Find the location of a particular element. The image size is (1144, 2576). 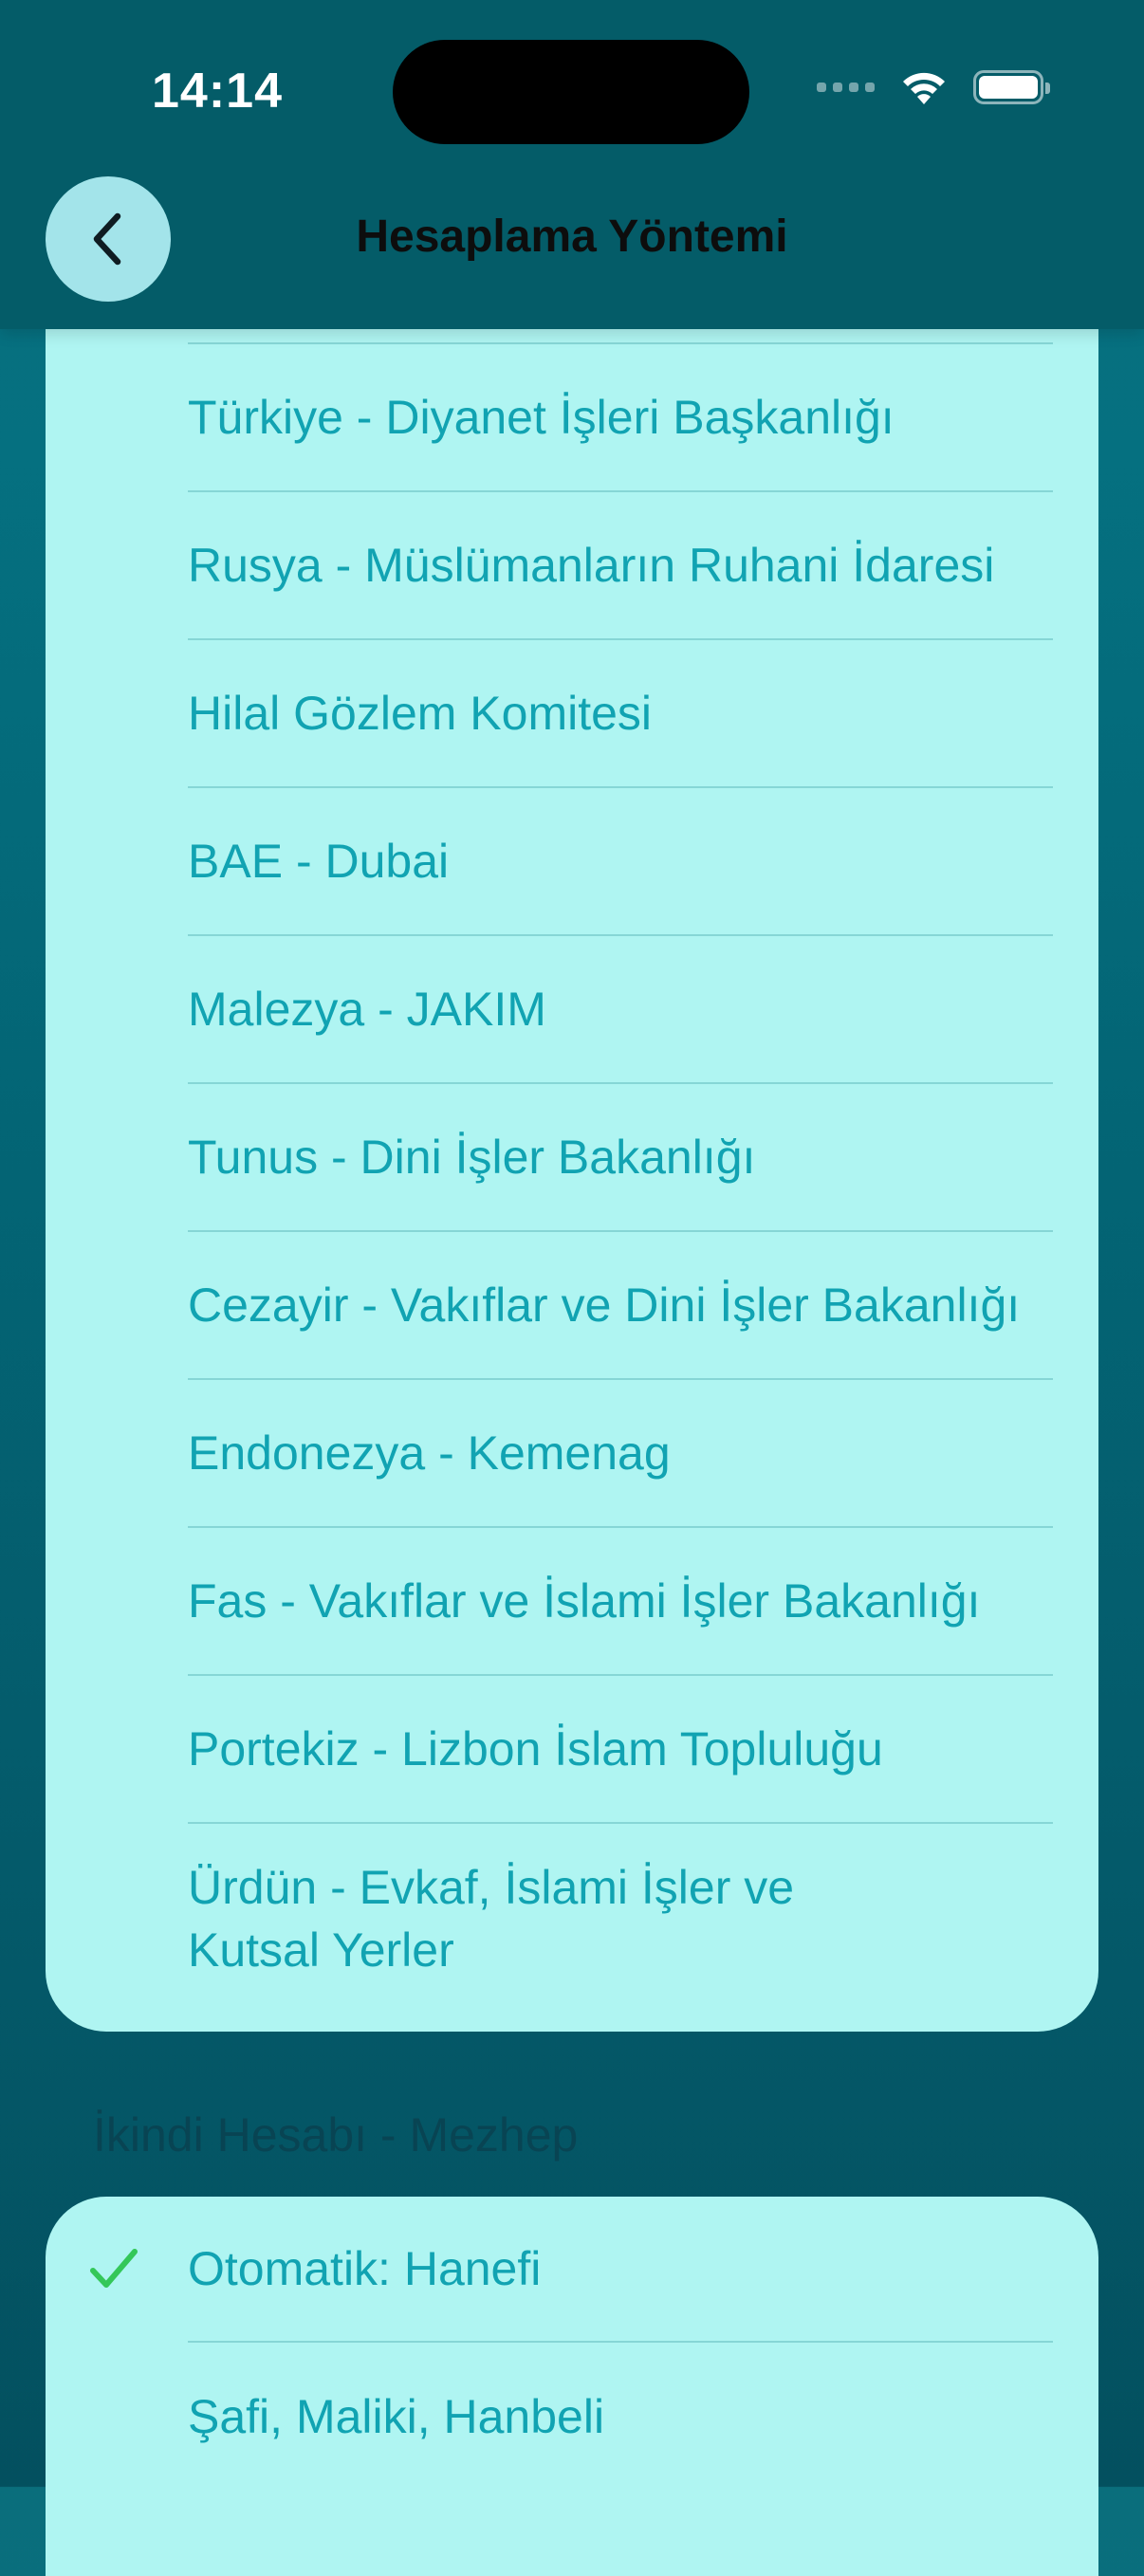

battery-icon is located at coordinates (1011, 87).